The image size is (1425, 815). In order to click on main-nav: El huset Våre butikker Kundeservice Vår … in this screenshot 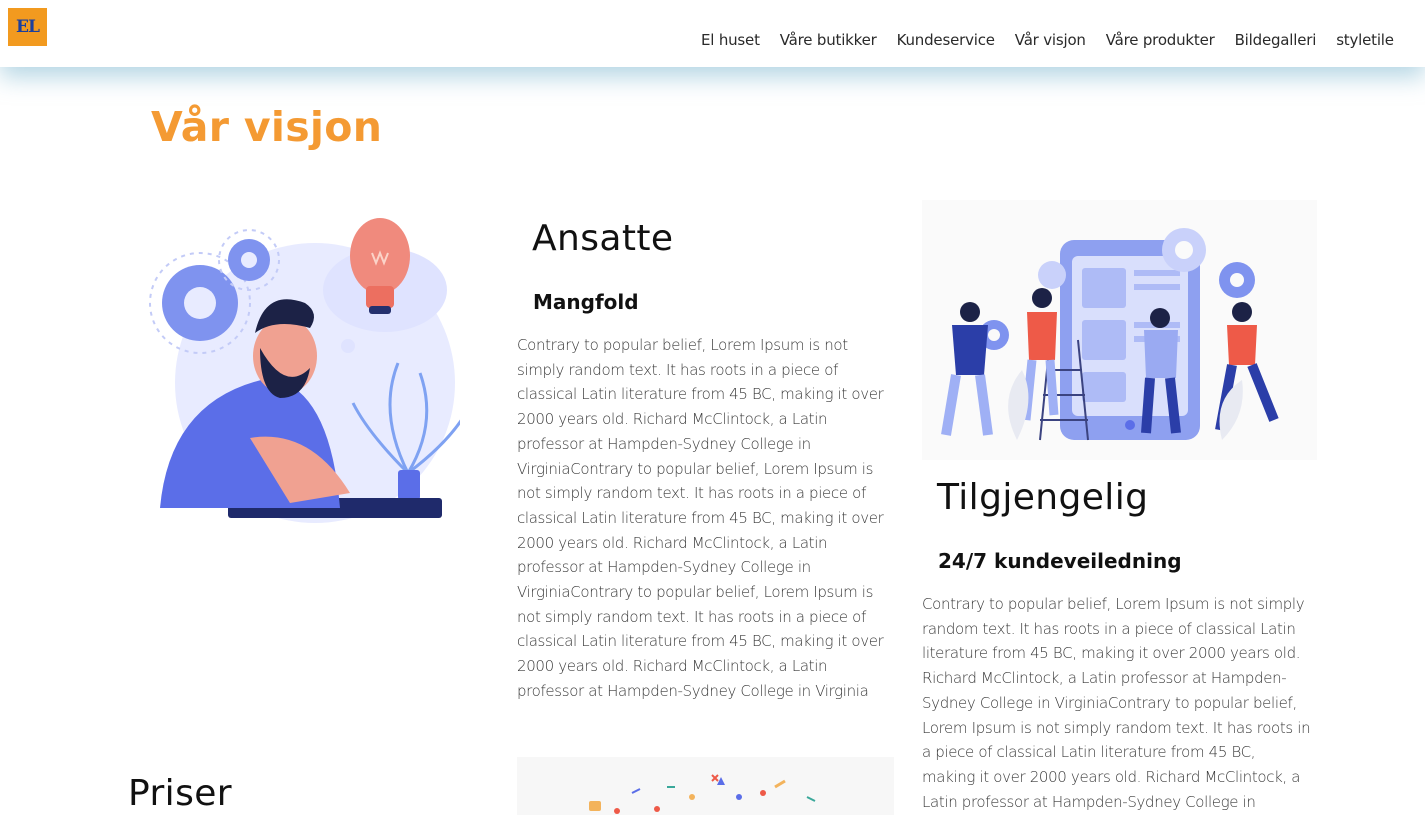, I will do `click(1057, 40)`.